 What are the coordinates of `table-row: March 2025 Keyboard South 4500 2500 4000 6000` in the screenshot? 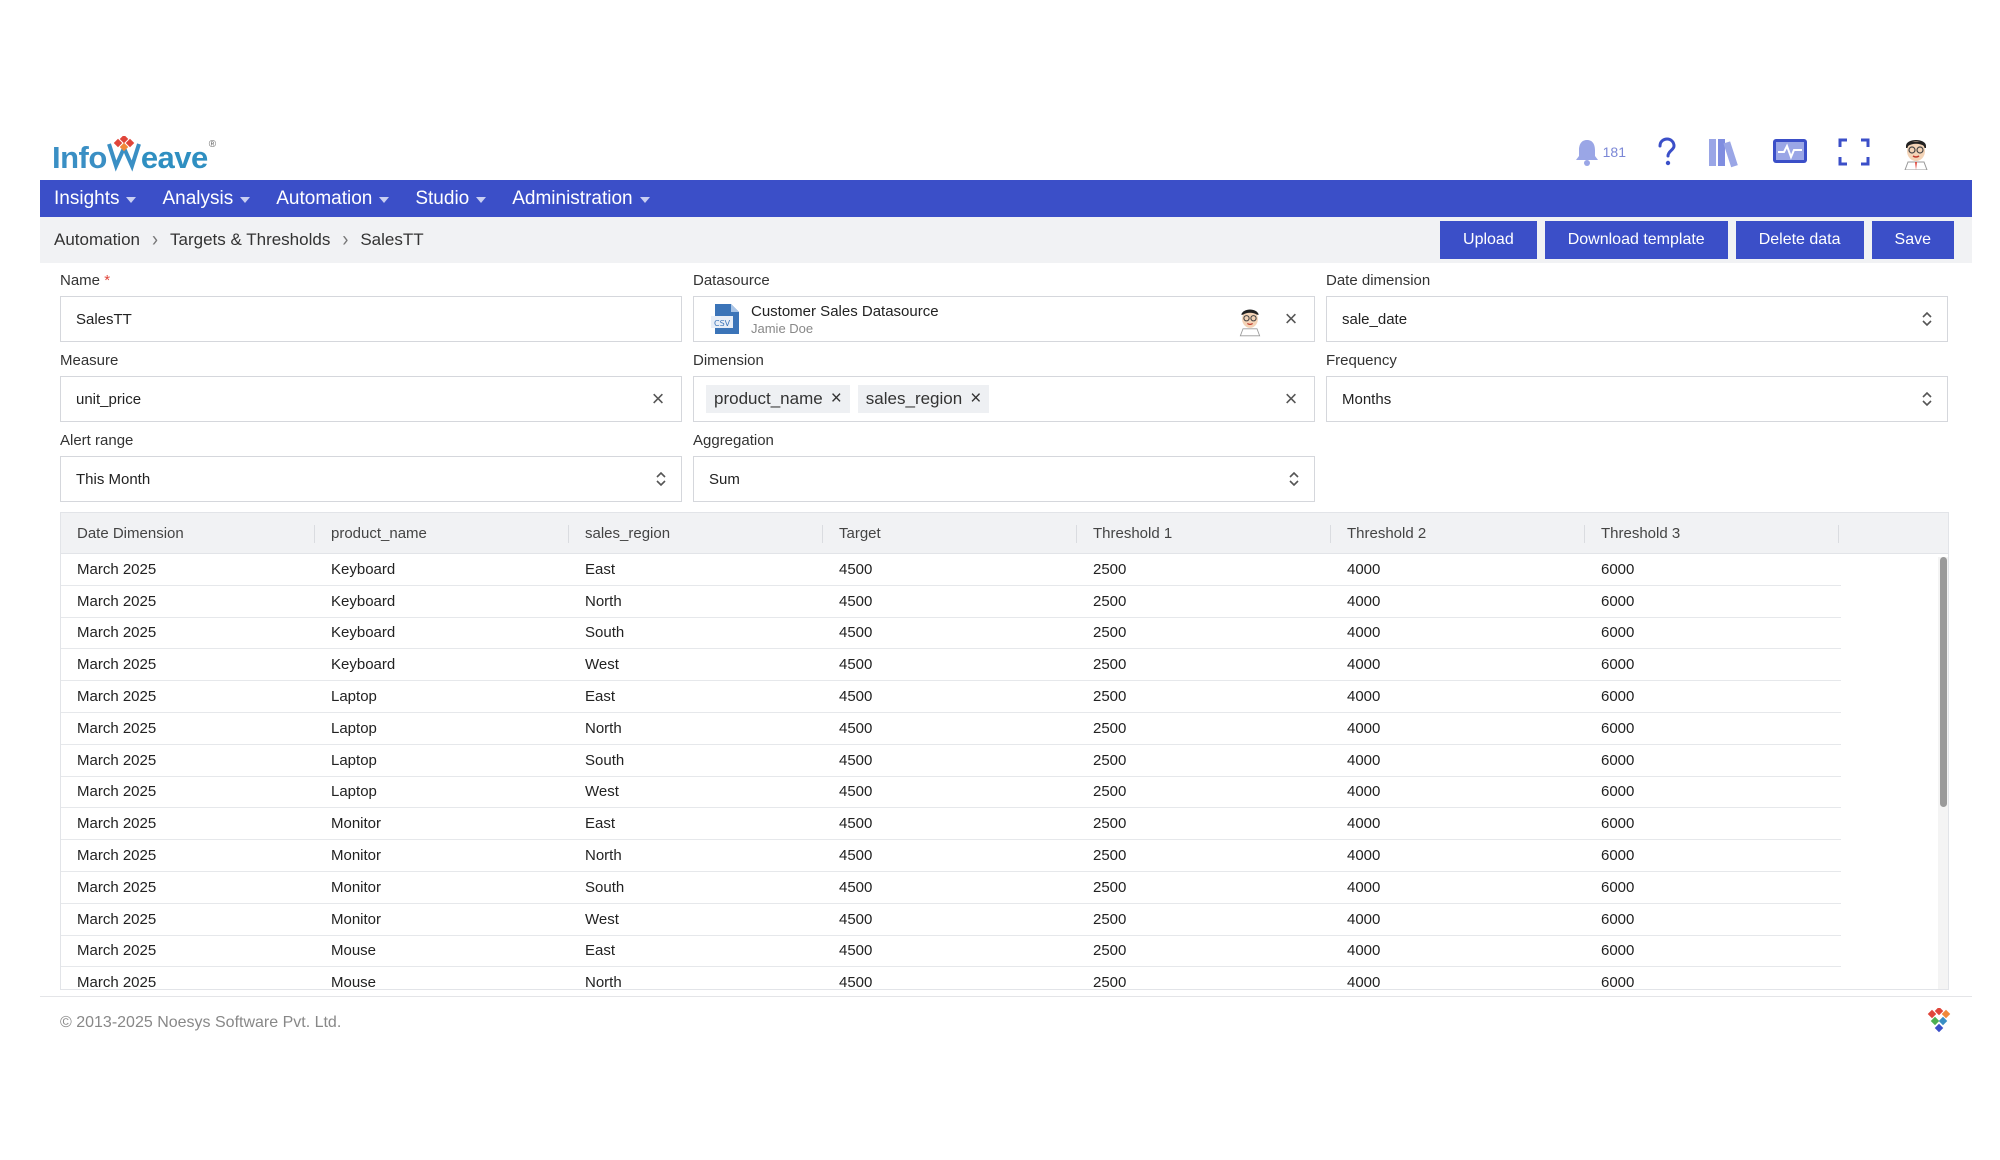 It's located at (951, 634).